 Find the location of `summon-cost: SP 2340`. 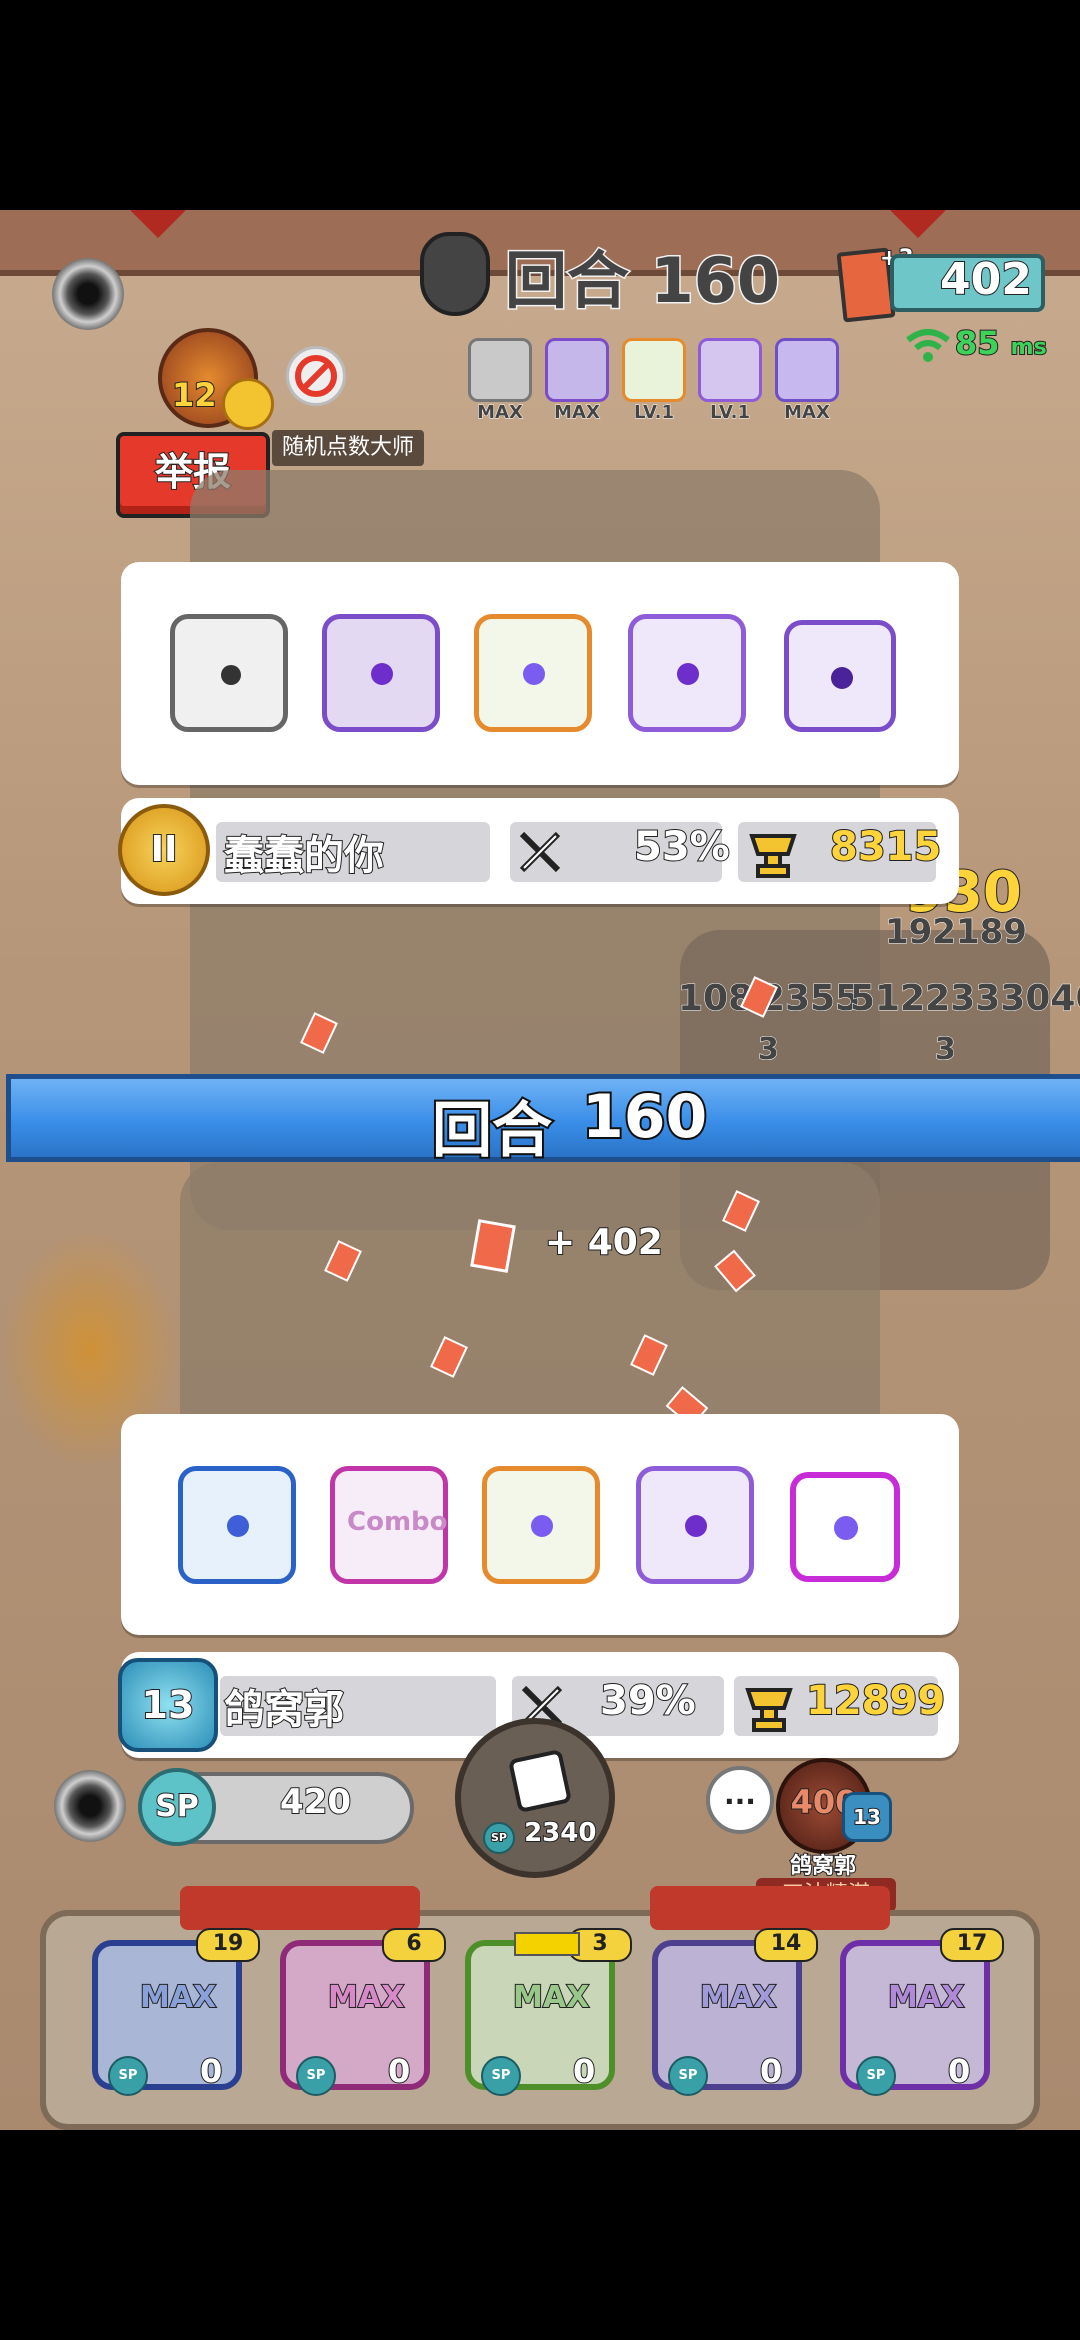

summon-cost: SP 2340 is located at coordinates (540, 1835).